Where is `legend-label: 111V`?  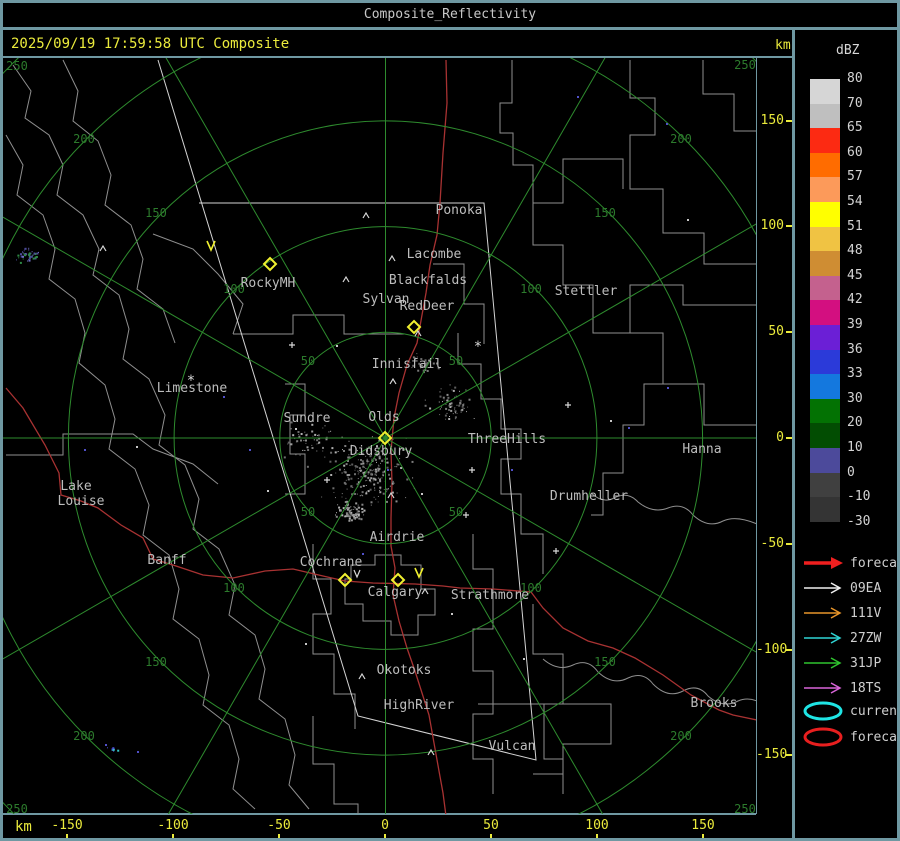
legend-label: 111V is located at coordinates (866, 613).